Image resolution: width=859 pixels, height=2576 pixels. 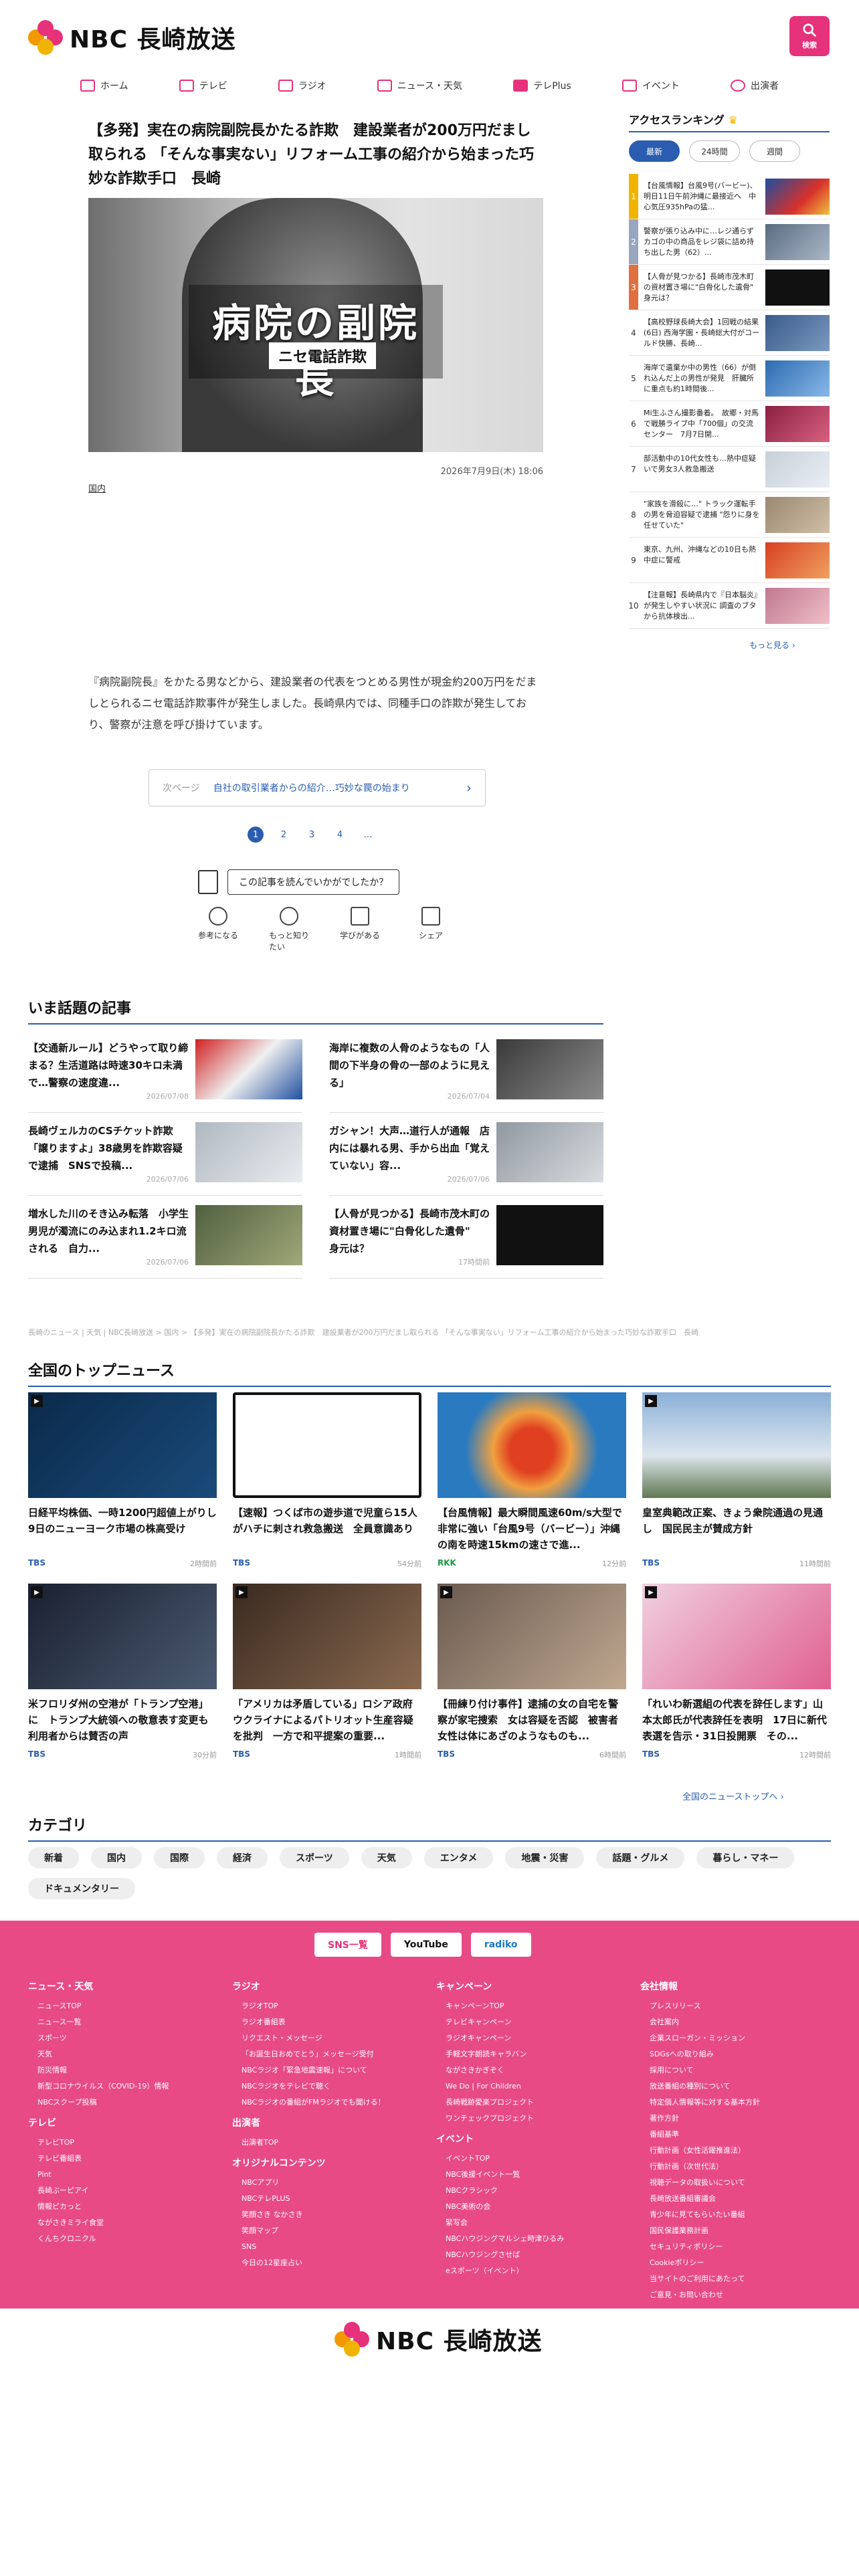 I want to click on footer-link: くんちクロニクル, so click(x=124, y=2239).